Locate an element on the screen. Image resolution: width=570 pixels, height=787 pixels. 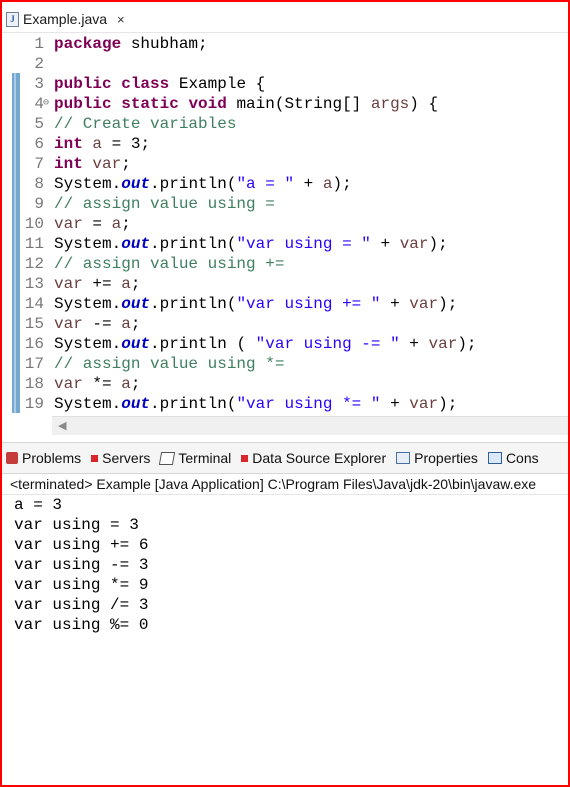
code-line: 12 // assign value using += is located at coordinates (285, 264).